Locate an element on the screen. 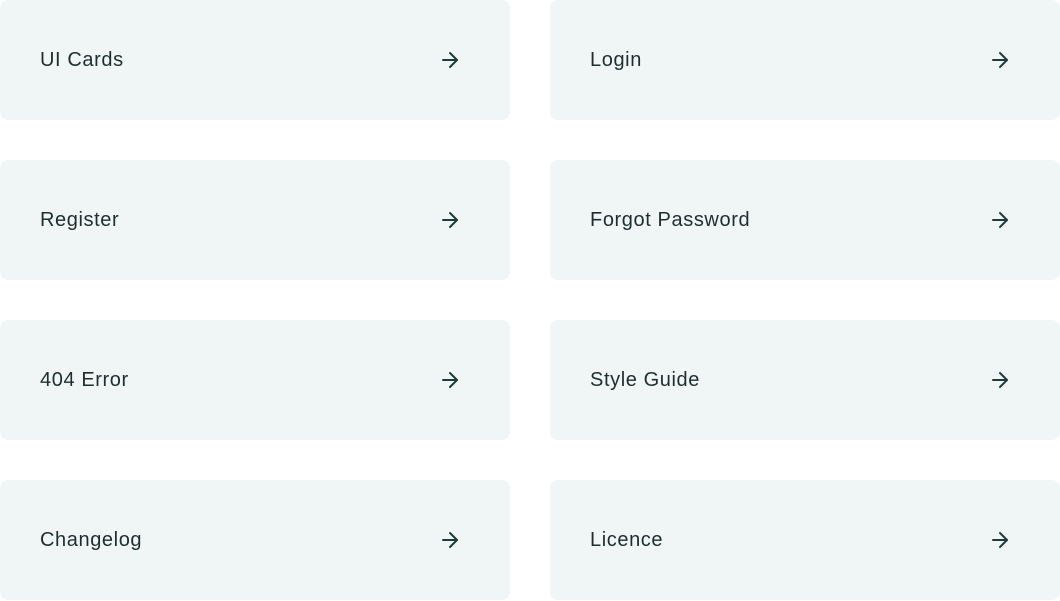  card-label: UI Cards is located at coordinates (82, 59).